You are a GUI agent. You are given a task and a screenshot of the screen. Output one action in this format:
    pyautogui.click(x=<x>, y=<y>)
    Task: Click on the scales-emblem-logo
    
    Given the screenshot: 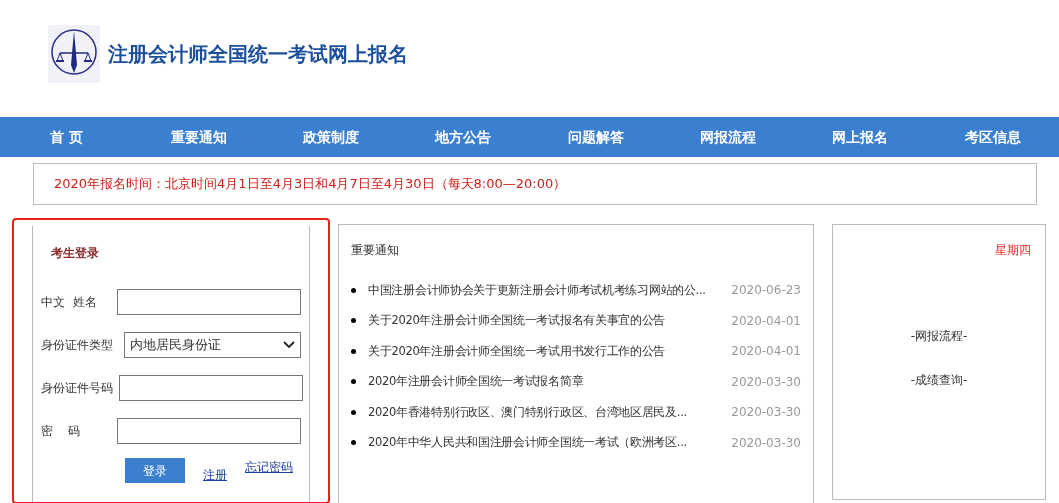 What is the action you would take?
    pyautogui.click(x=74, y=53)
    